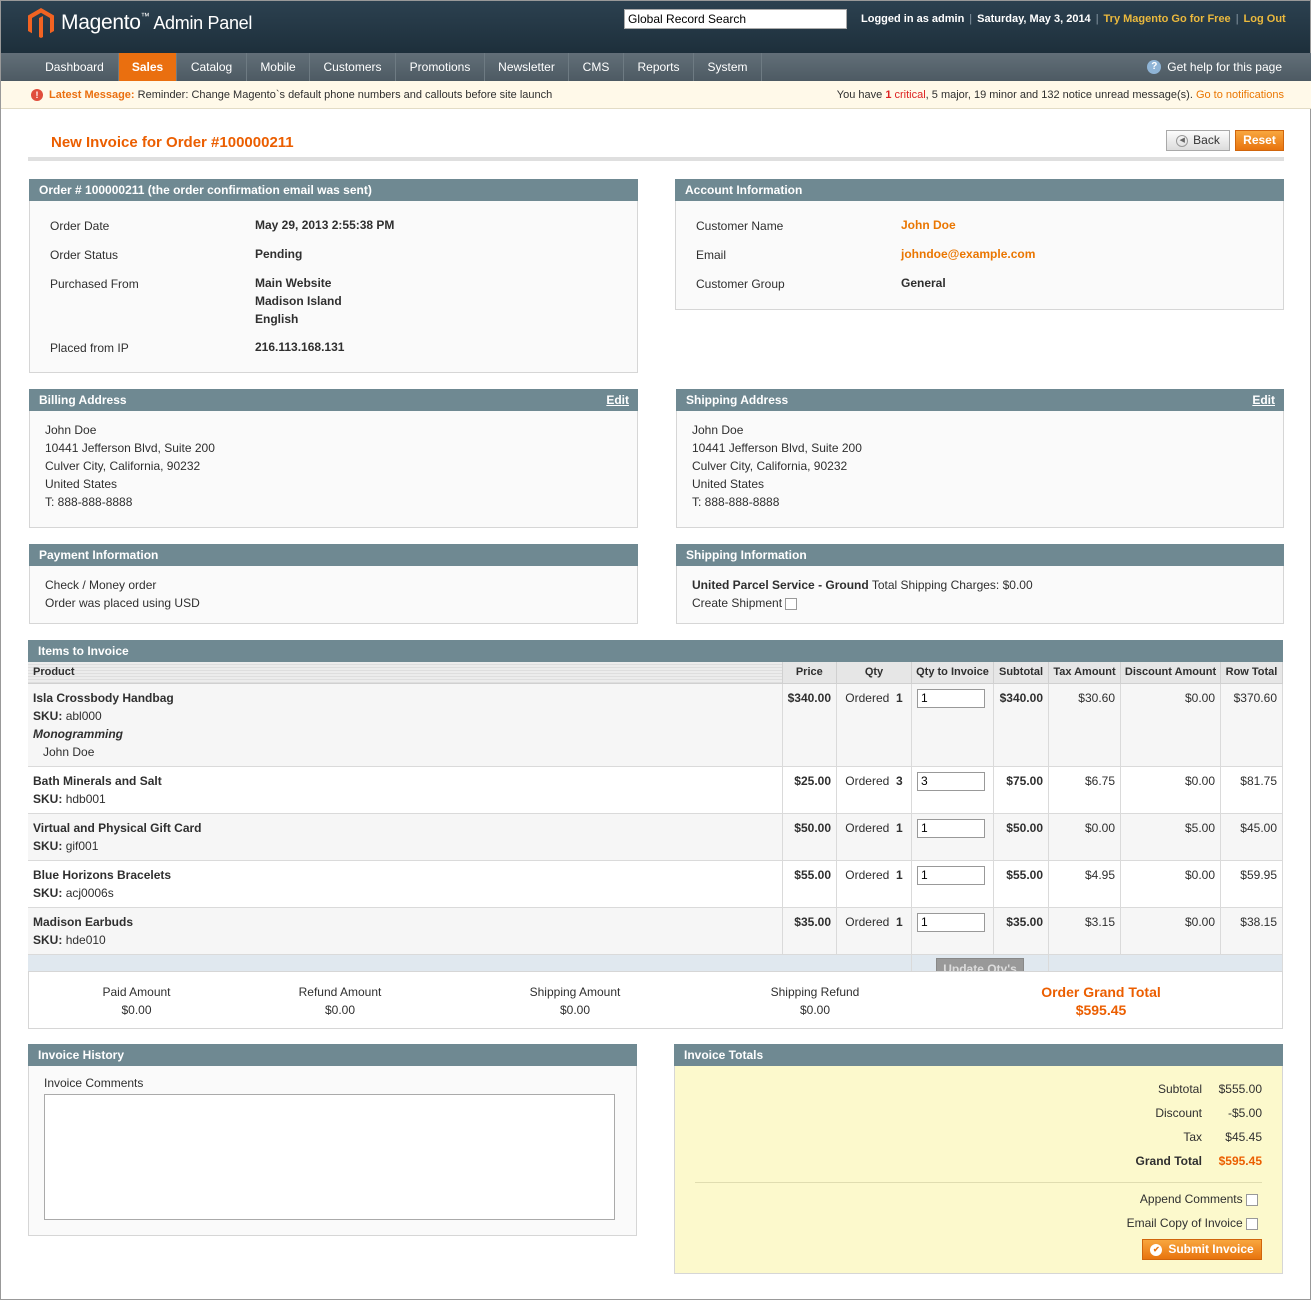  Describe the element at coordinates (1170, 673) in the screenshot. I see `col-discount: Discount Amount` at that location.